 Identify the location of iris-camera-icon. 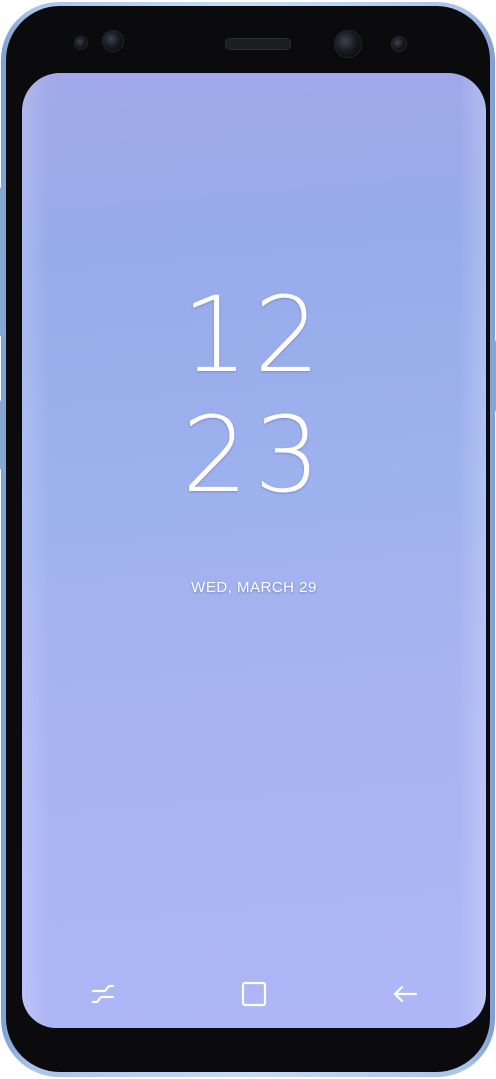
(399, 44).